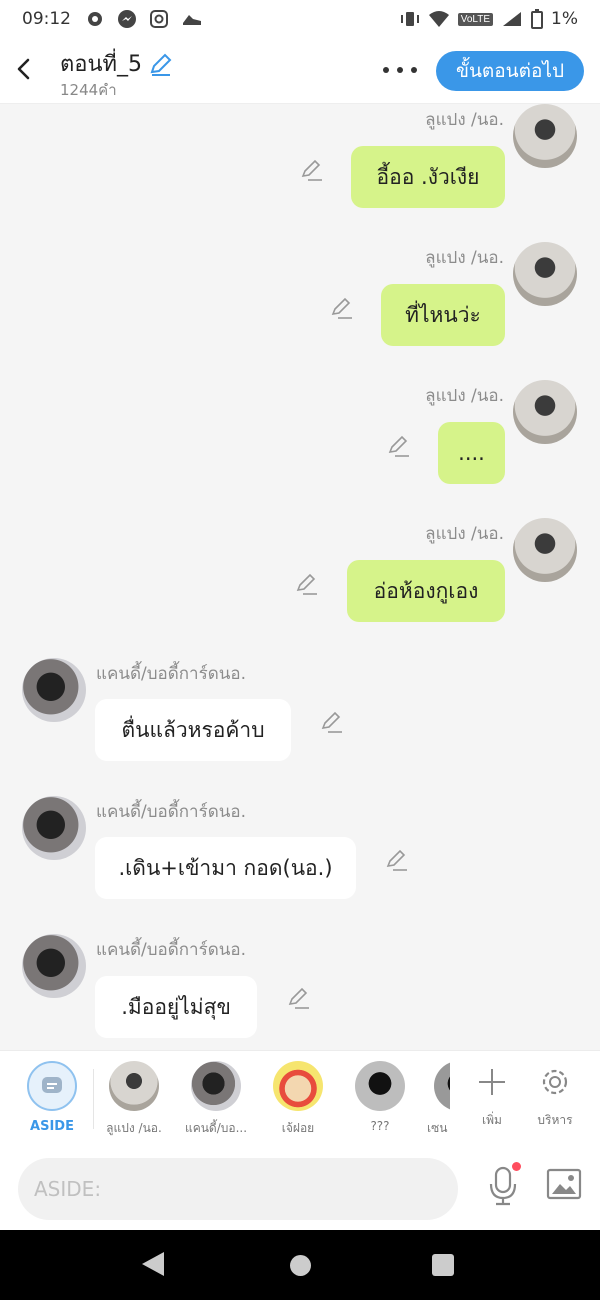  I want to click on shoe-icon, so click(192, 20).